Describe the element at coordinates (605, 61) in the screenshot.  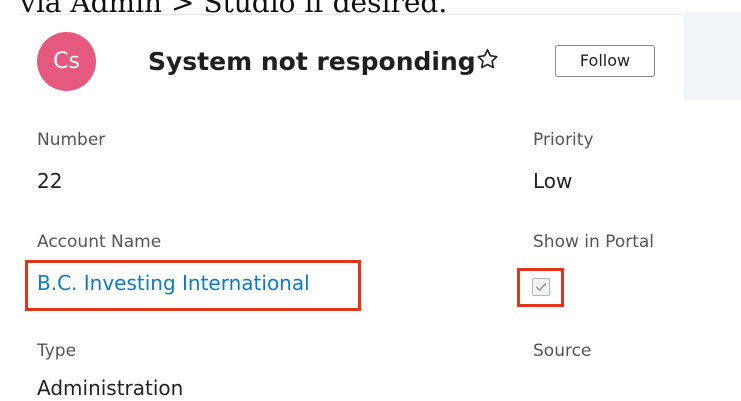
I see `follow-button: Follow` at that location.